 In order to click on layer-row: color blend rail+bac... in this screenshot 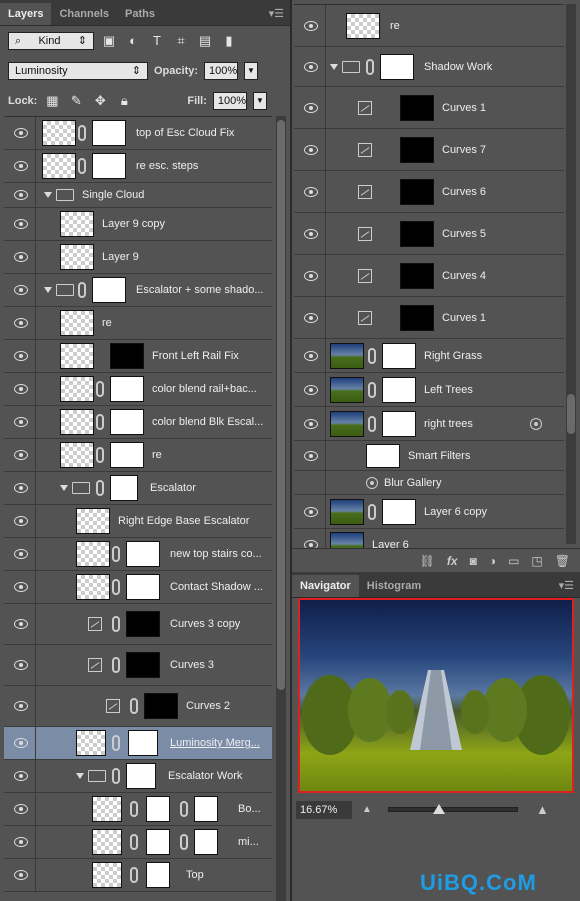, I will do `click(138, 389)`.